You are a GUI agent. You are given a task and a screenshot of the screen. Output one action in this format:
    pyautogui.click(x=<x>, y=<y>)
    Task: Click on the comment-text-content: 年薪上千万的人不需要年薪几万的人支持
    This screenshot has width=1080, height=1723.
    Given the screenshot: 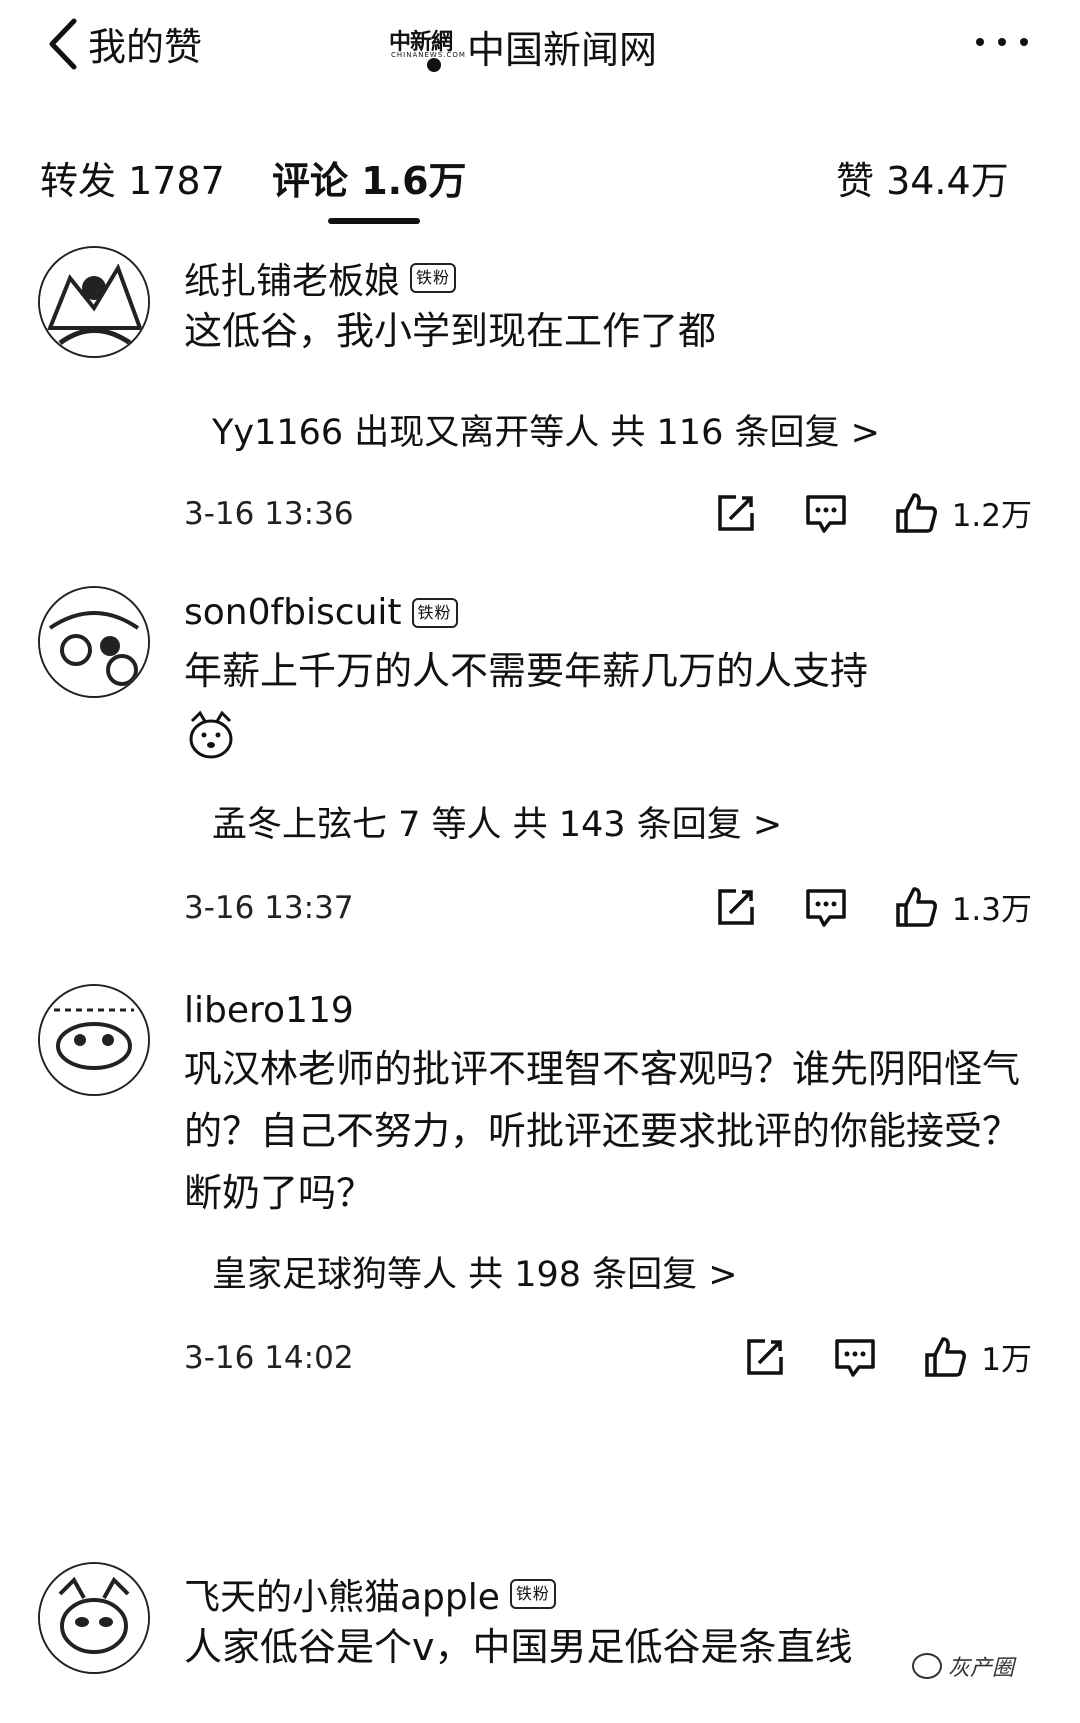 What is the action you would take?
    pyautogui.click(x=526, y=671)
    